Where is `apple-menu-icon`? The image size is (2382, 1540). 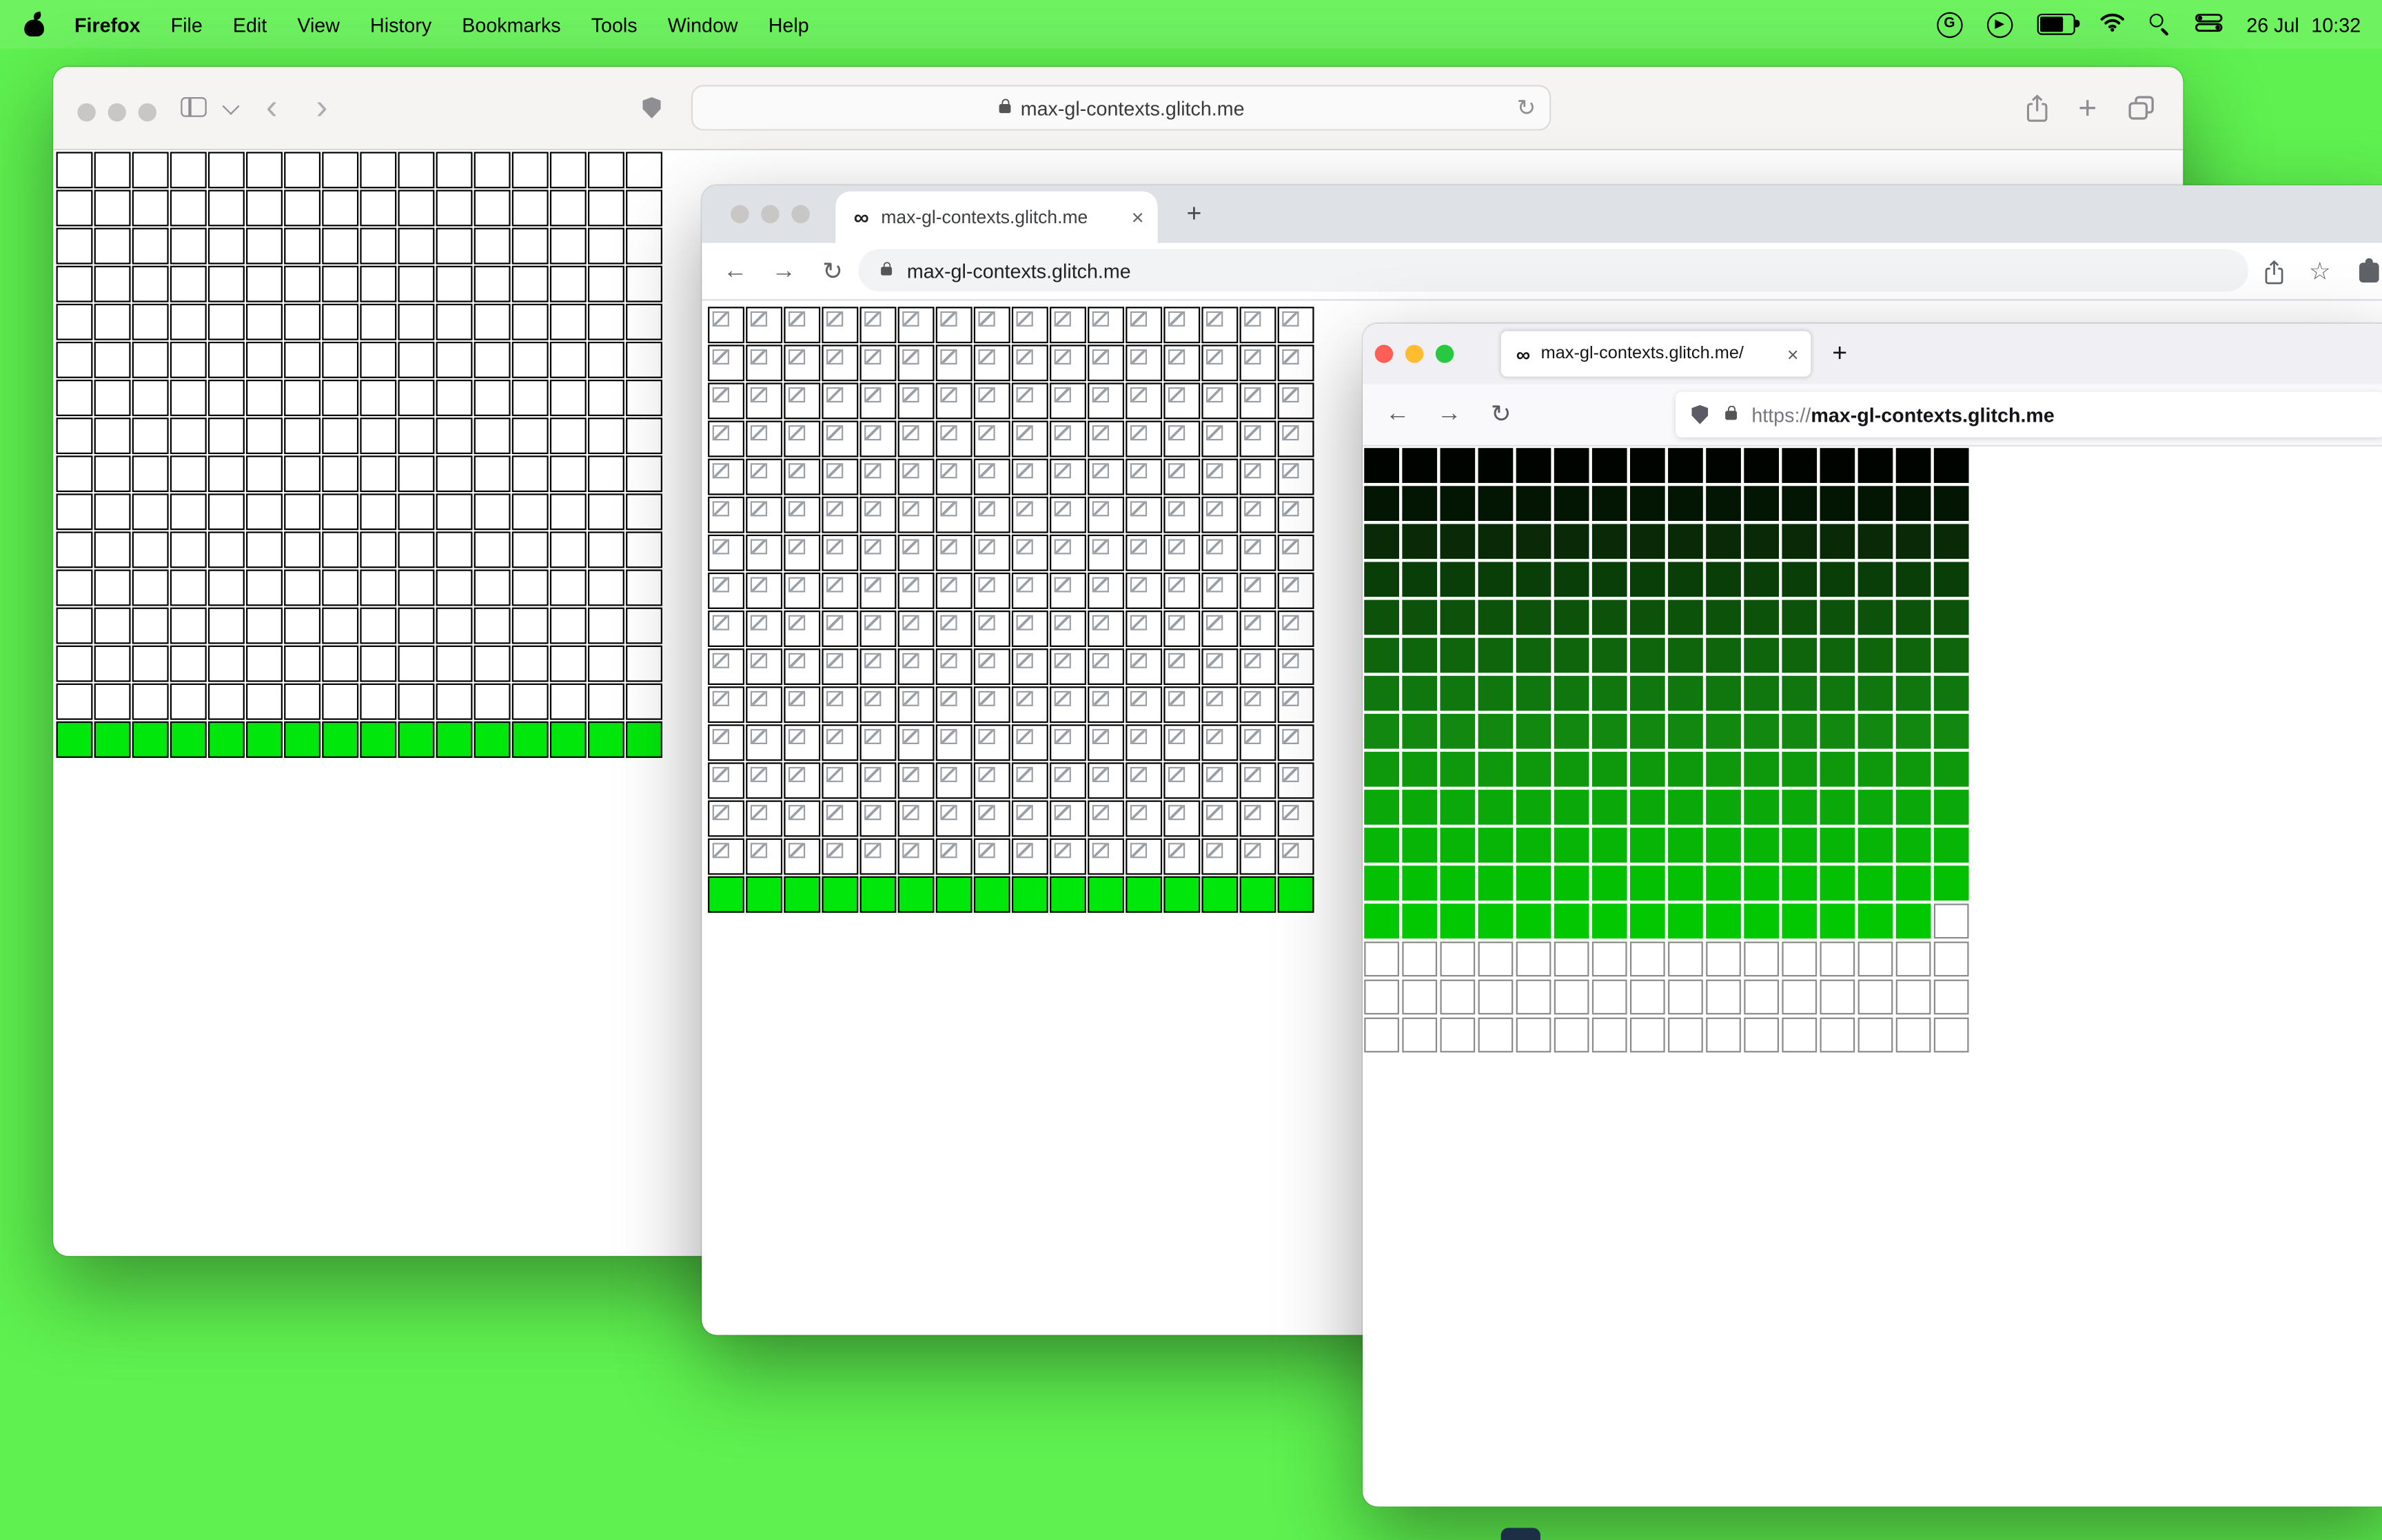 apple-menu-icon is located at coordinates (34, 24).